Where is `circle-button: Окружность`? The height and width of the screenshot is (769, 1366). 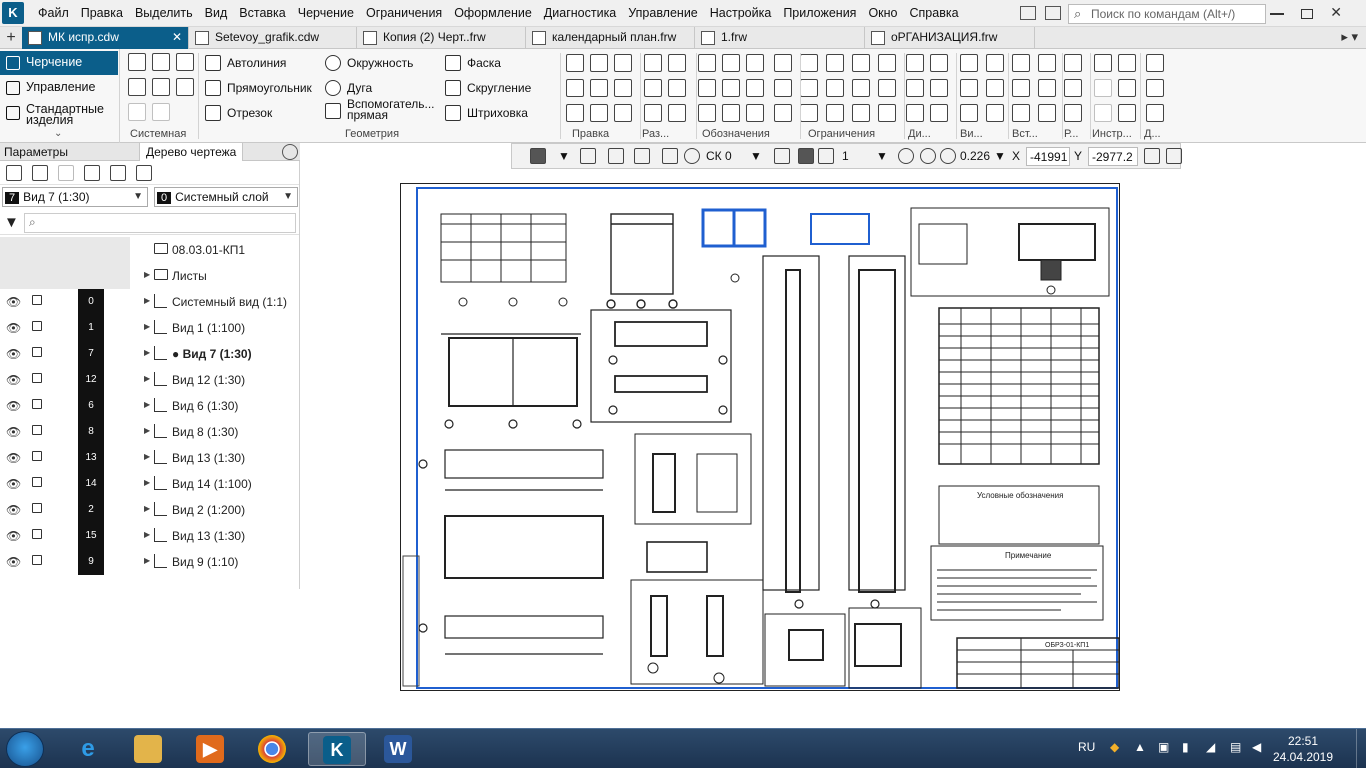 circle-button: Окружность is located at coordinates (369, 63).